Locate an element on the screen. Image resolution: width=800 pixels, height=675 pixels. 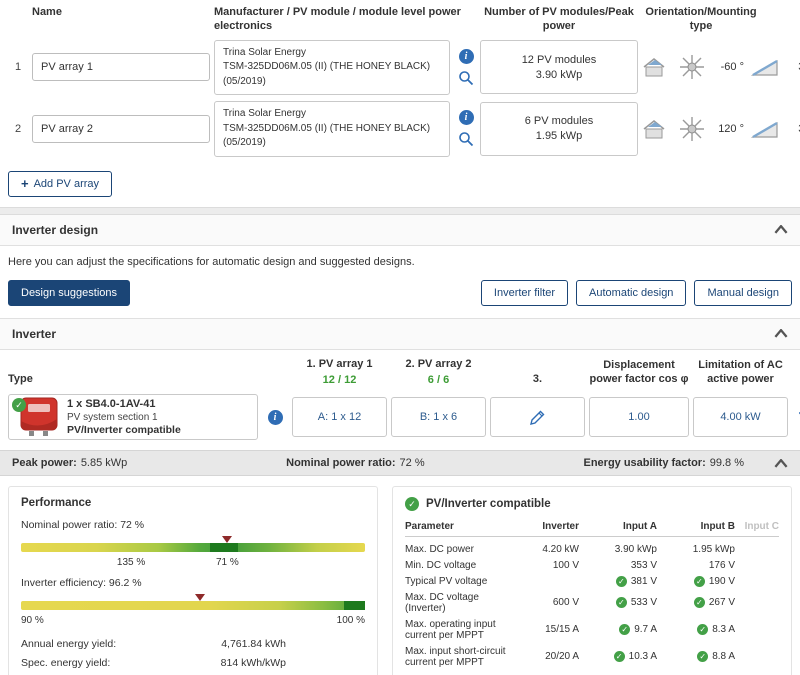
npr-gauge-label: Nominal power ratio: 72 % is located at coordinates (83, 525).